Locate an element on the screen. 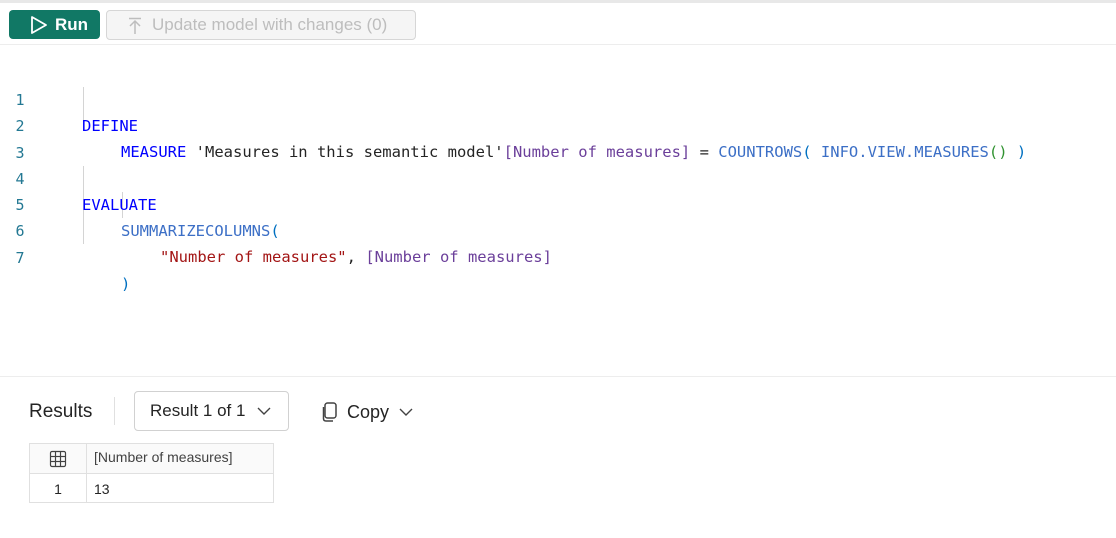 The height and width of the screenshot is (538, 1116). string-literal: "Number of measures" is located at coordinates (253, 257).